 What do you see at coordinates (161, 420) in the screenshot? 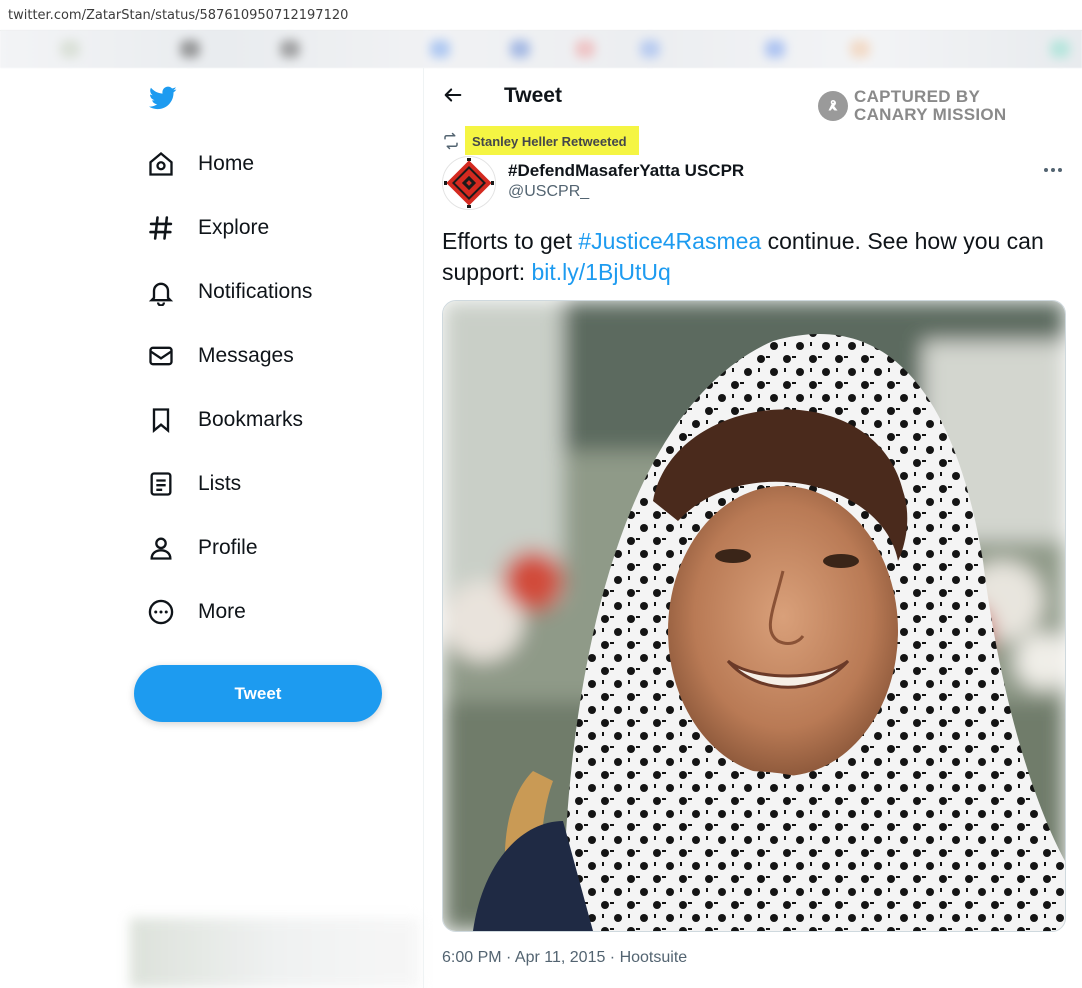
I see `bookmark-icon` at bounding box center [161, 420].